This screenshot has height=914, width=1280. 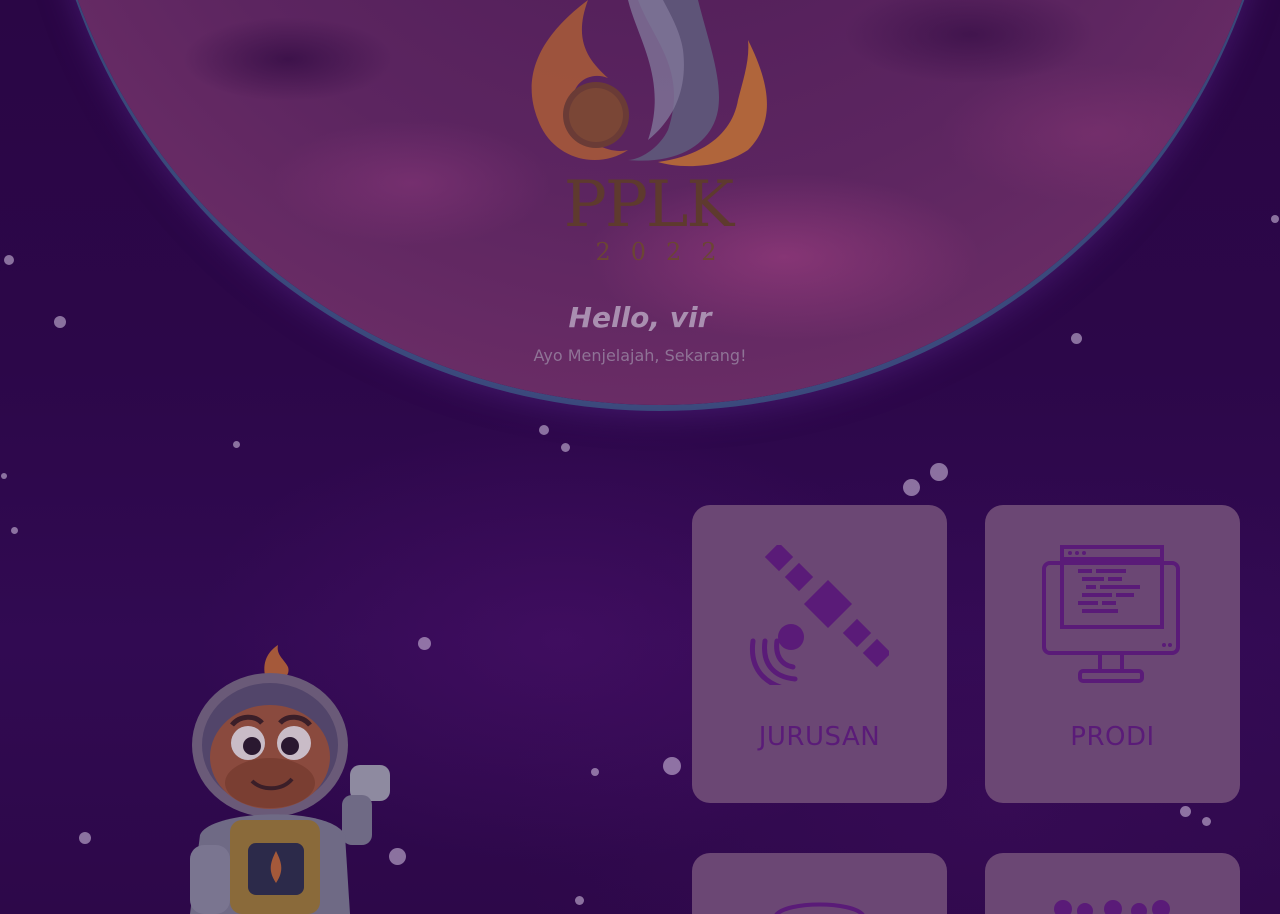 What do you see at coordinates (1112, 907) in the screenshot?
I see `people-icon` at bounding box center [1112, 907].